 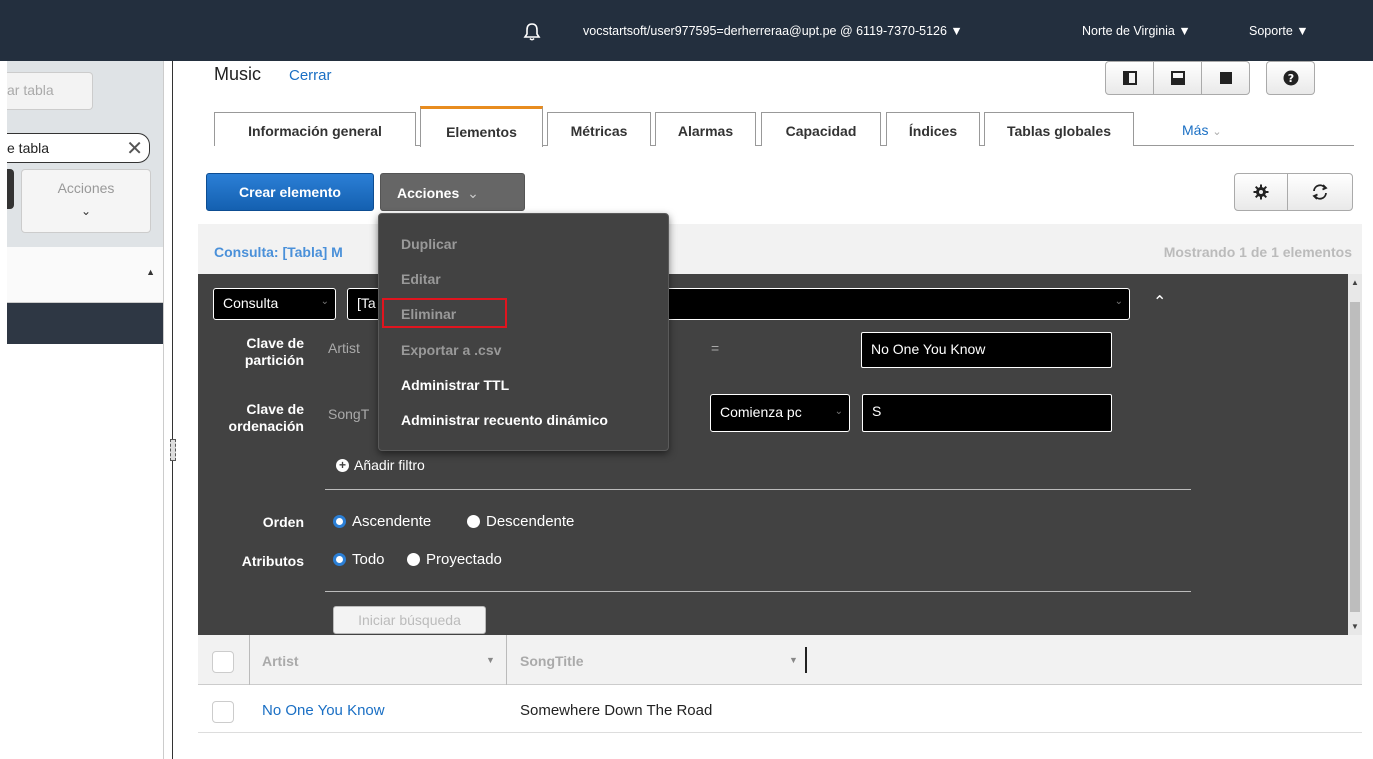 I want to click on refresh-icon, so click(x=1320, y=192).